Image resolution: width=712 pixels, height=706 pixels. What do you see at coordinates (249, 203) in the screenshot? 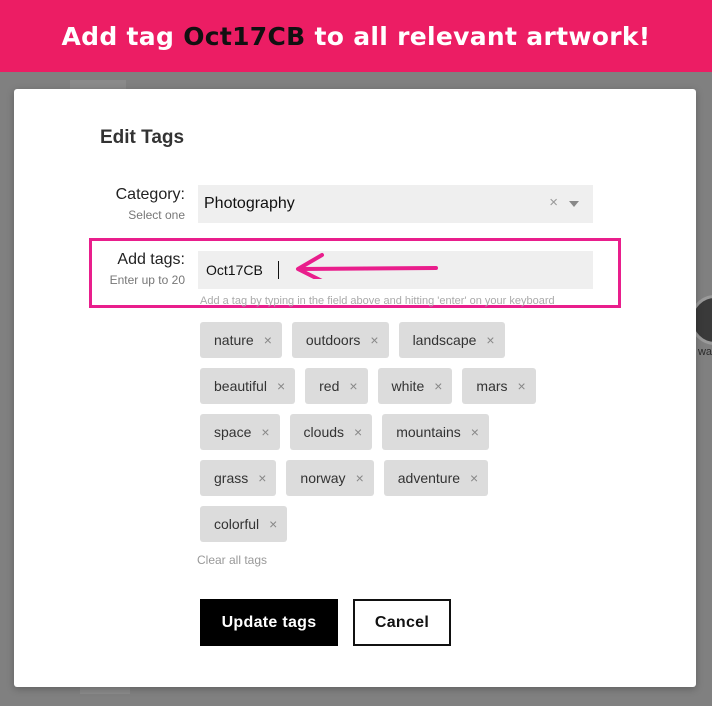
I see `category-value: Photography` at bounding box center [249, 203].